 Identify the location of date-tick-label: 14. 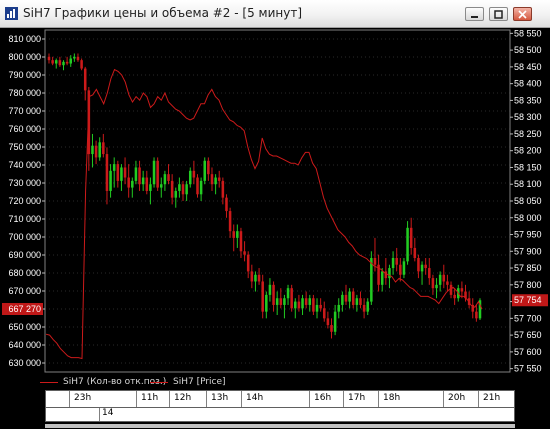
(108, 413).